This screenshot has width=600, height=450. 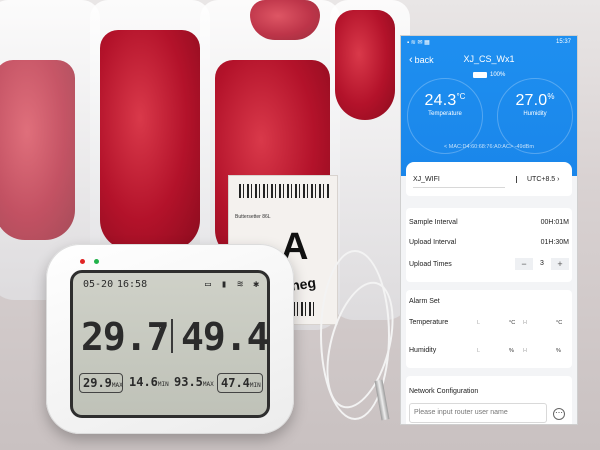 I want to click on lcd-separator, so click(x=172, y=336).